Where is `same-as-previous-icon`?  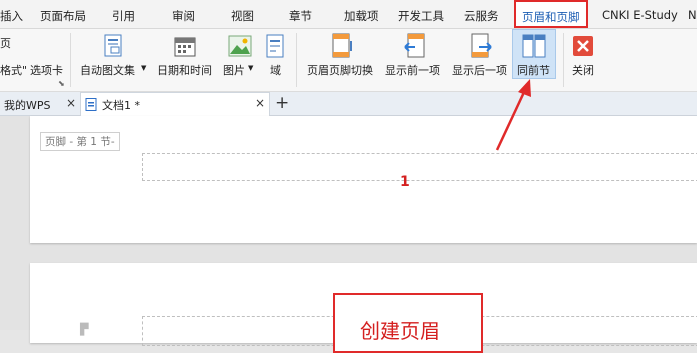 same-as-previous-icon is located at coordinates (534, 47).